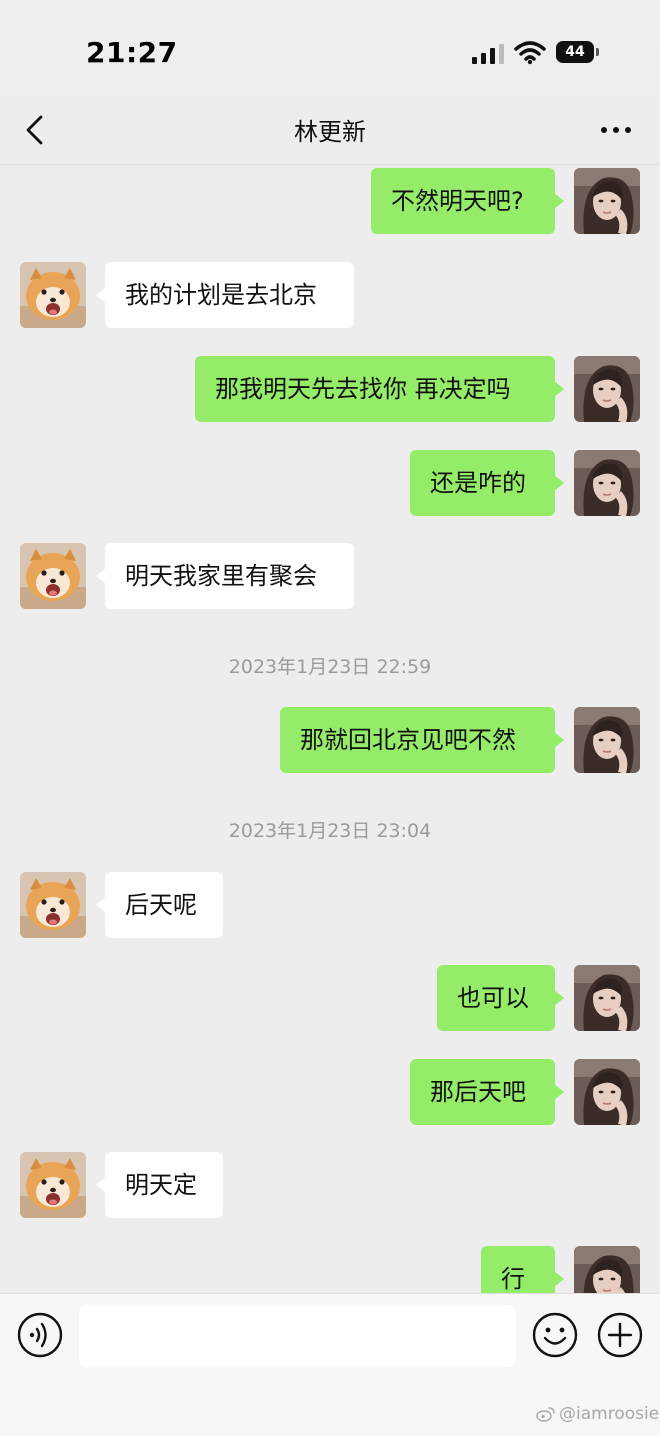  Describe the element at coordinates (330, 1269) in the screenshot. I see `outgoing-message: 行` at that location.